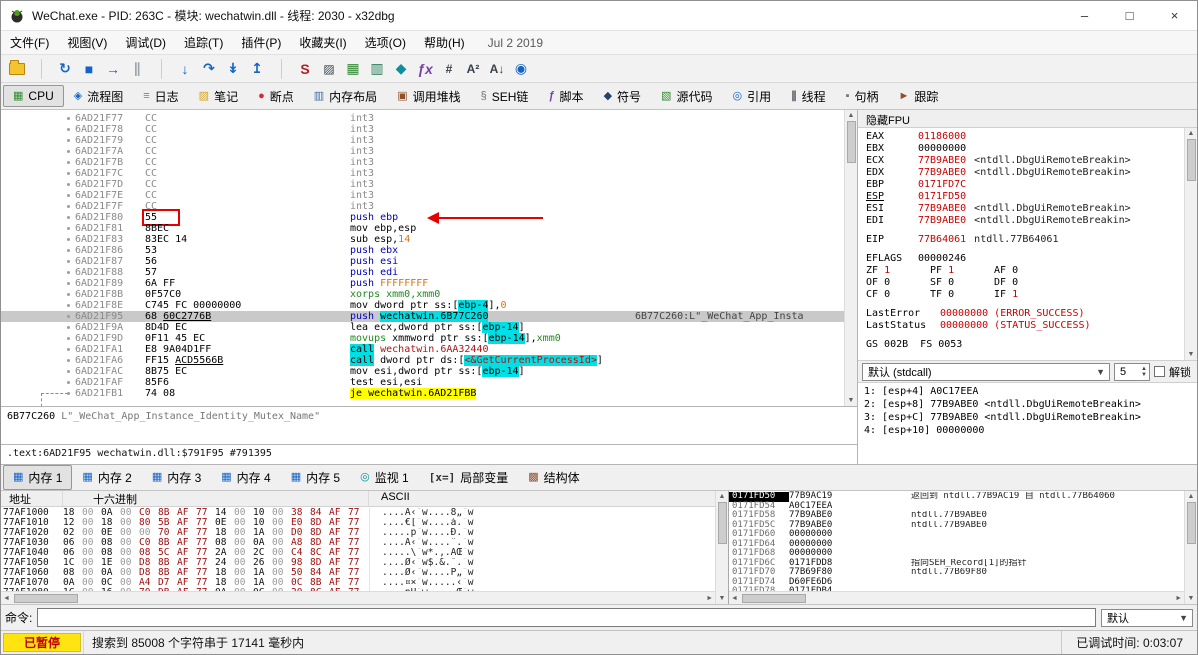  What do you see at coordinates (469, 477) in the screenshot?
I see `tab-locals: [x=] 局部变量` at bounding box center [469, 477].